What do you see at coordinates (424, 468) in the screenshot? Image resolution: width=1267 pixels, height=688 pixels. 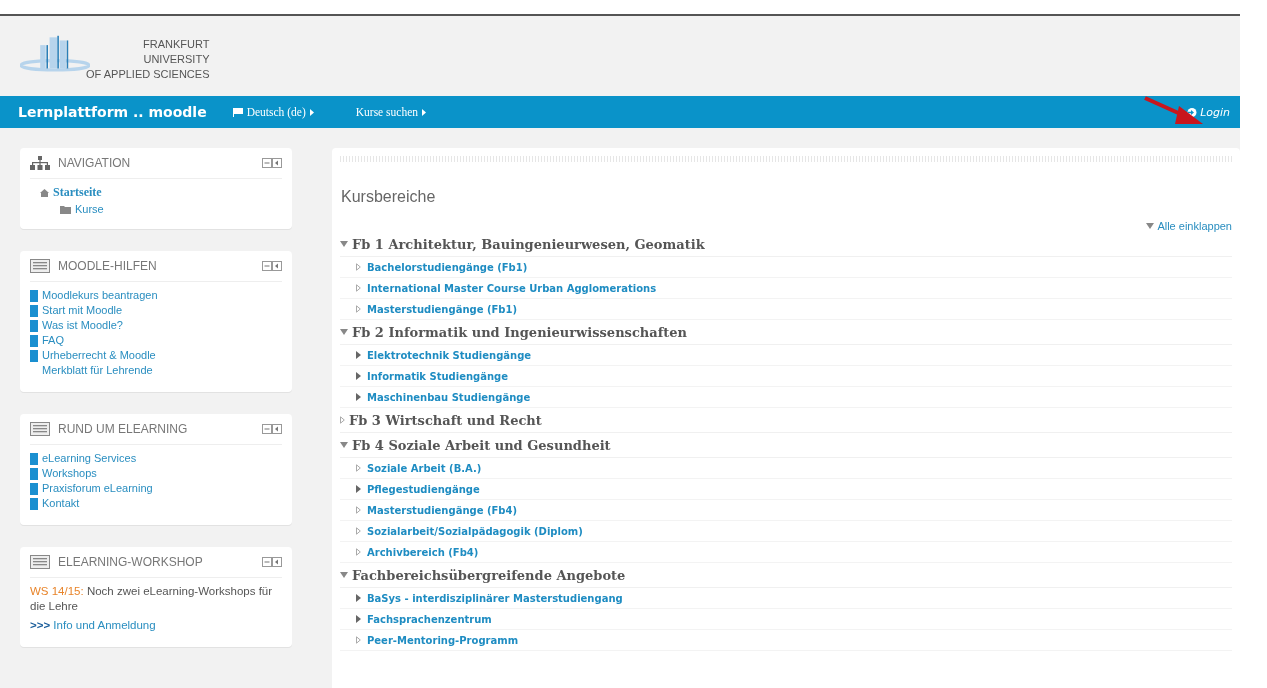 I see `subcategory-link: Soziale Arbeit (B.A.)` at bounding box center [424, 468].